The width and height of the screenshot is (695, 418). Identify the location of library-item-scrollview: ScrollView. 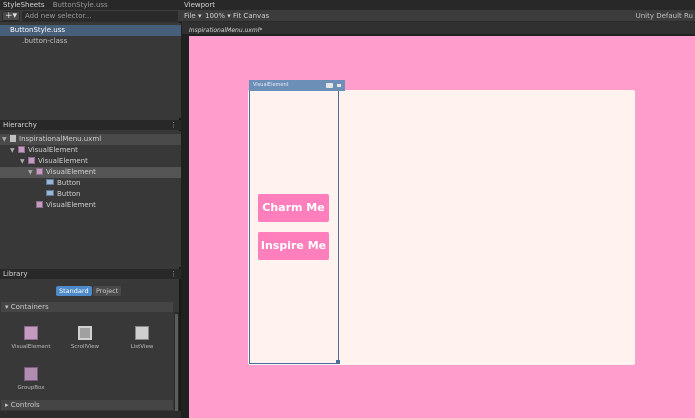
(85, 338).